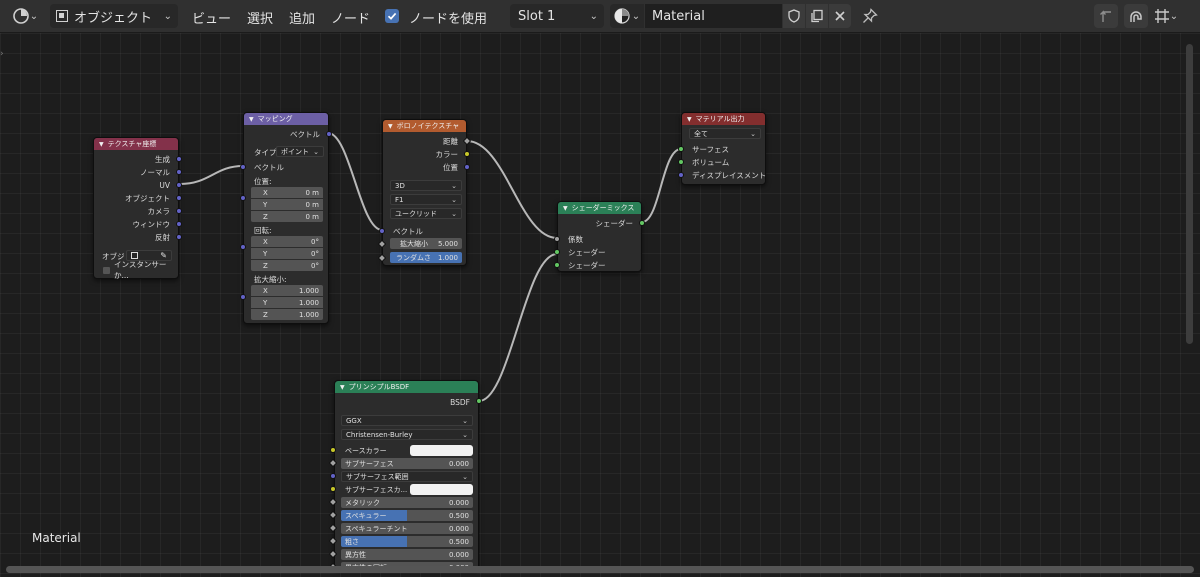  I want to click on socket-label: ウィンドウ, so click(151, 224).